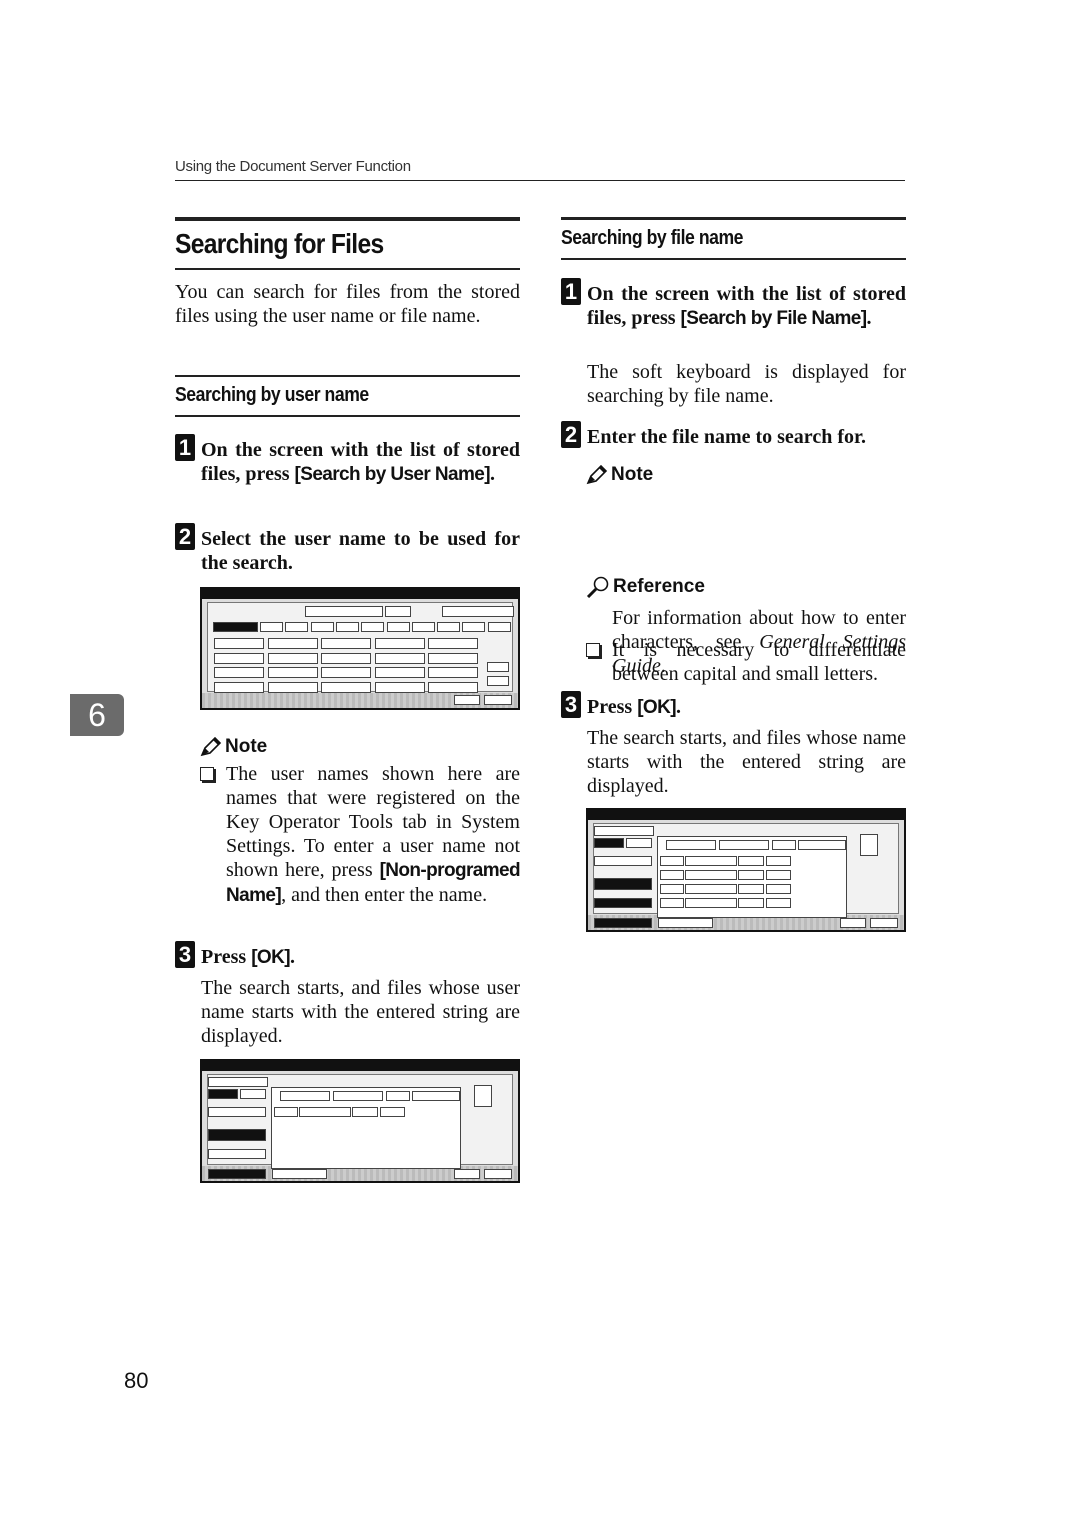  What do you see at coordinates (347, 269) in the screenshot?
I see `title-rule-bottom` at bounding box center [347, 269].